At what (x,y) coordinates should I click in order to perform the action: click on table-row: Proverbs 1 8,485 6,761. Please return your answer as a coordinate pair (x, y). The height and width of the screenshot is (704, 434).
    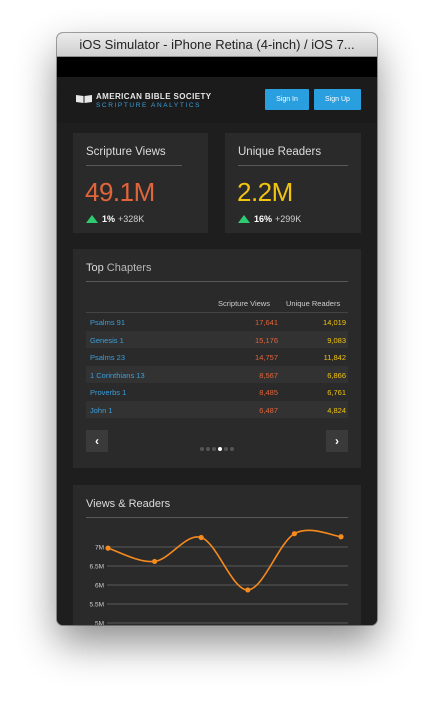
    Looking at the image, I should click on (217, 392).